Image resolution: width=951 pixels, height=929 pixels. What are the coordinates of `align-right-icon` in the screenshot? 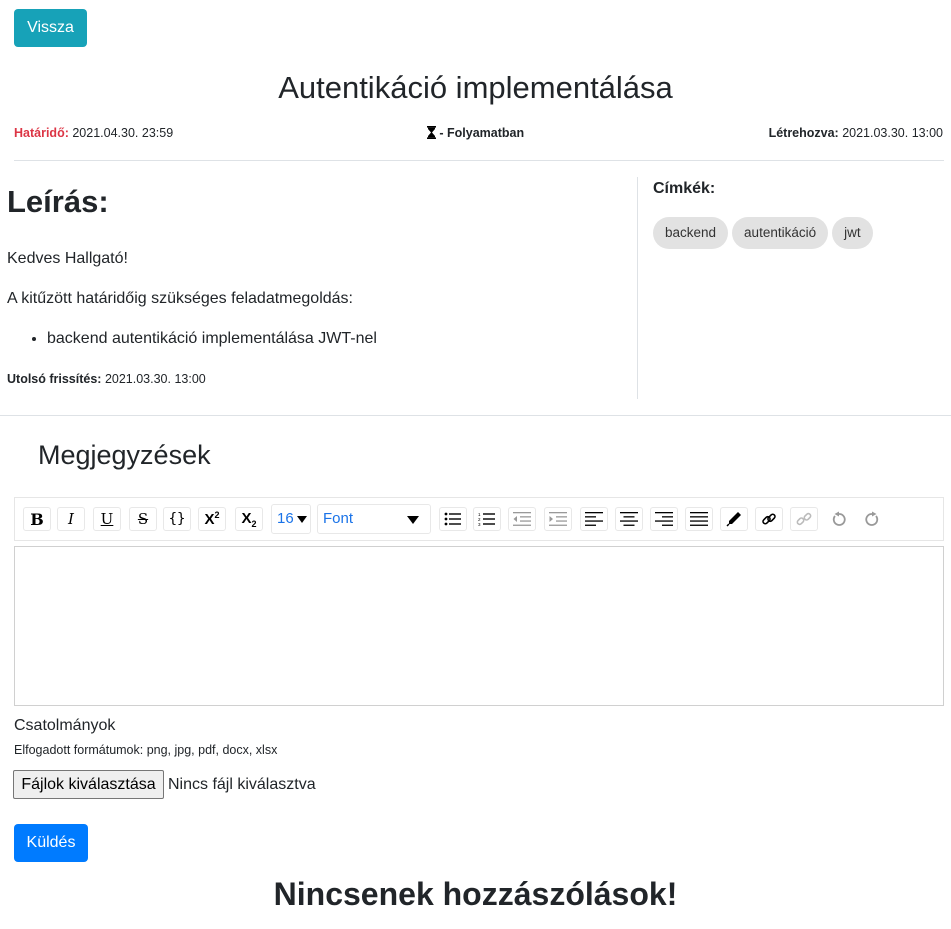 It's located at (664, 519).